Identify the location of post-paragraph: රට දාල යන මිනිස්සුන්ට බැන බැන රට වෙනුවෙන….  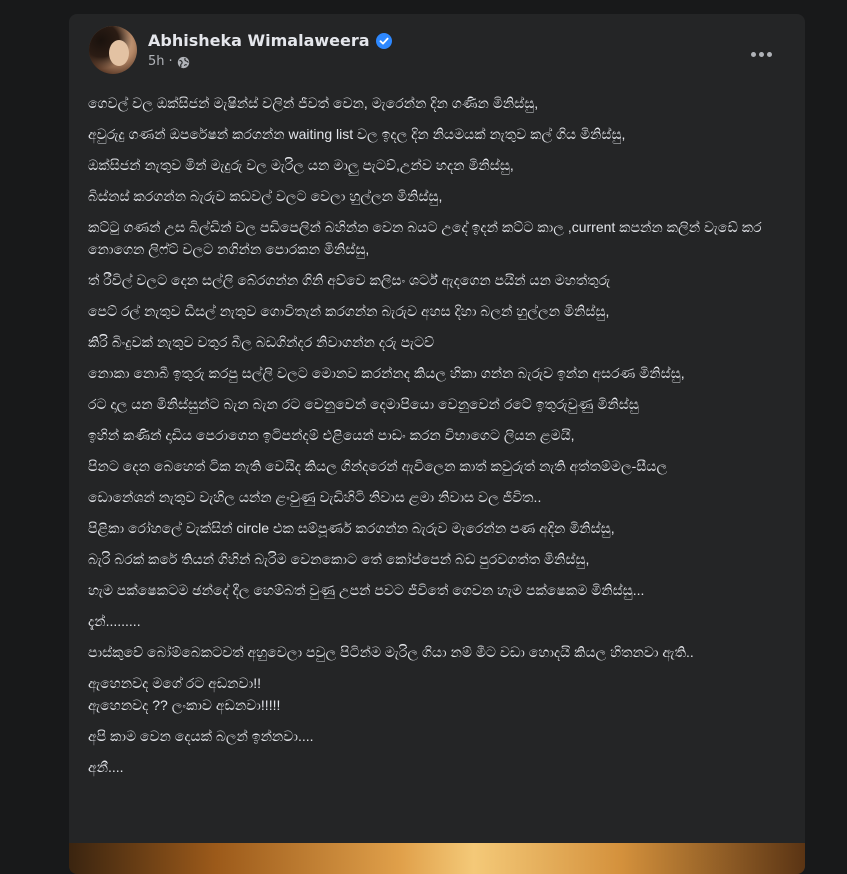
(363, 404).